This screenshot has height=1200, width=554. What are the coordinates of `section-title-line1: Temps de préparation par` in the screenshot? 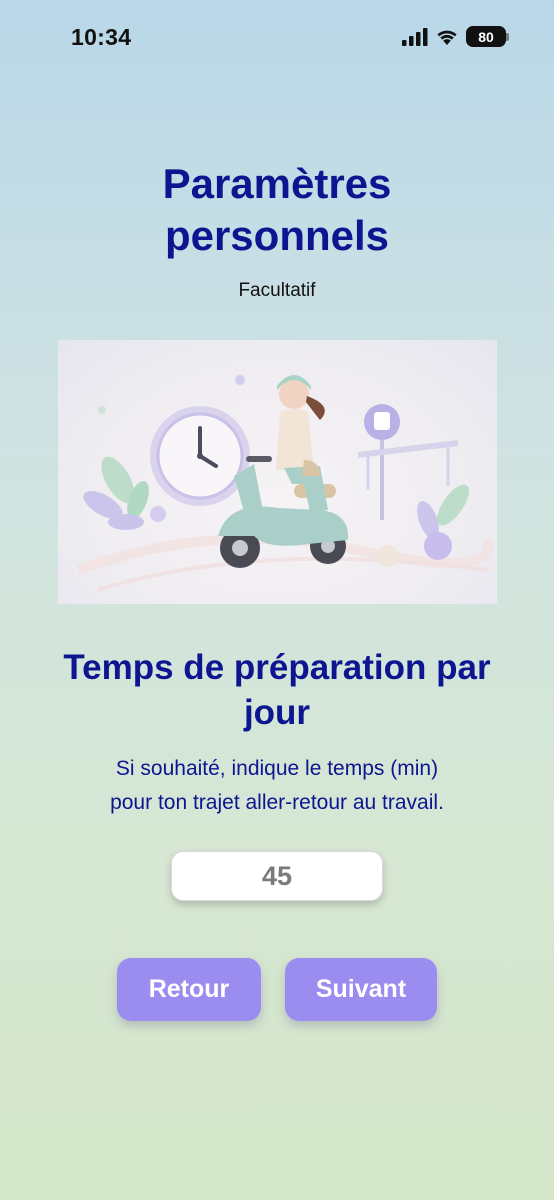 It's located at (277, 667).